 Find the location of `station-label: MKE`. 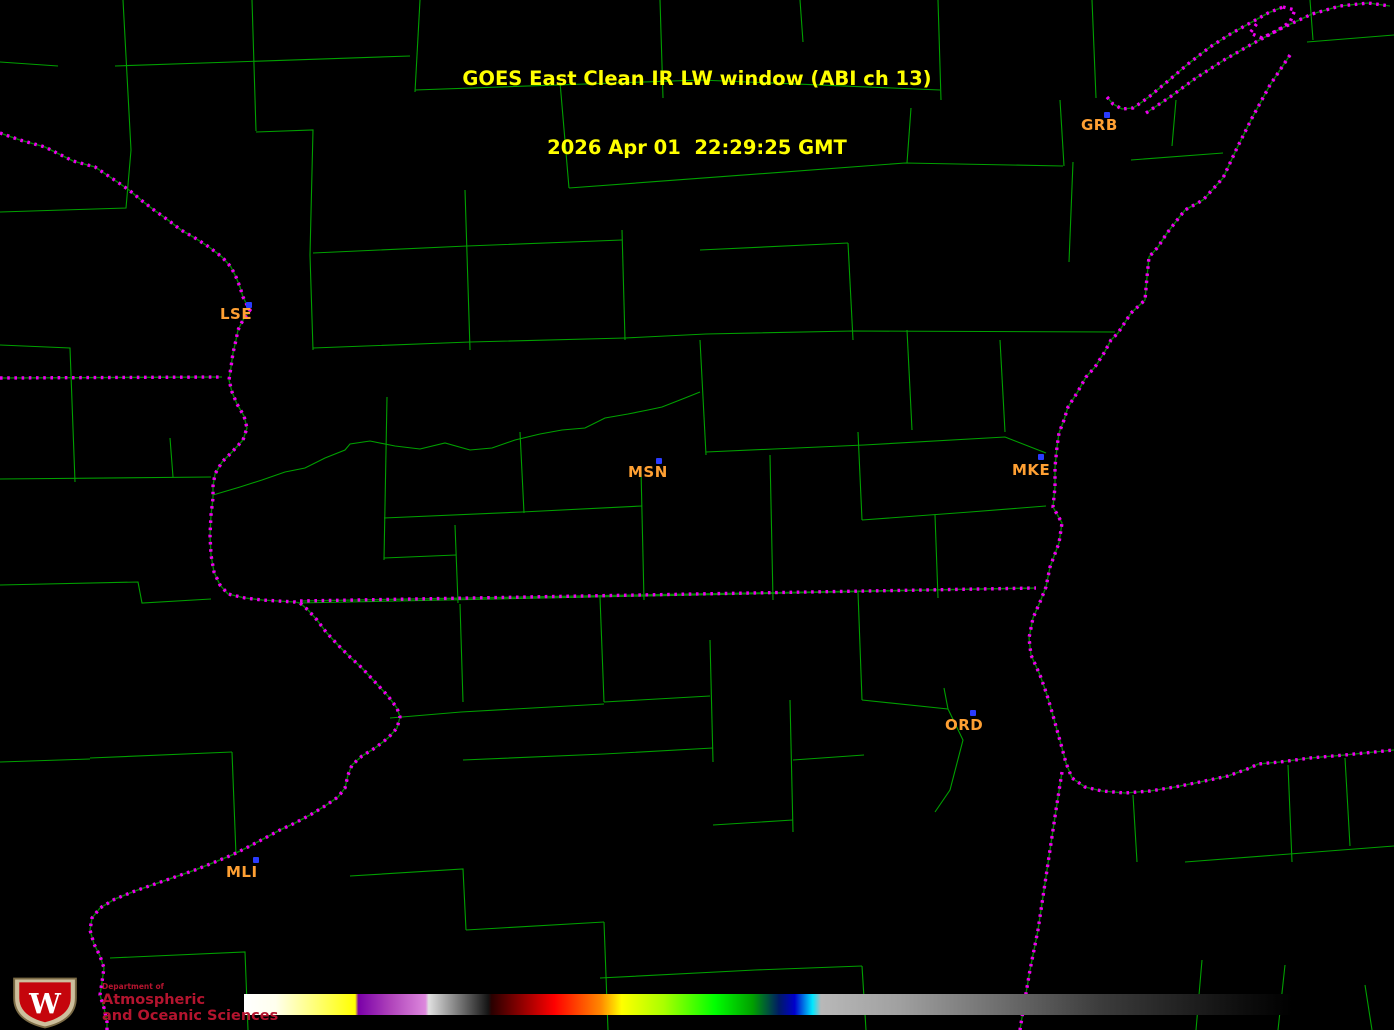

station-label: MKE is located at coordinates (1031, 470).